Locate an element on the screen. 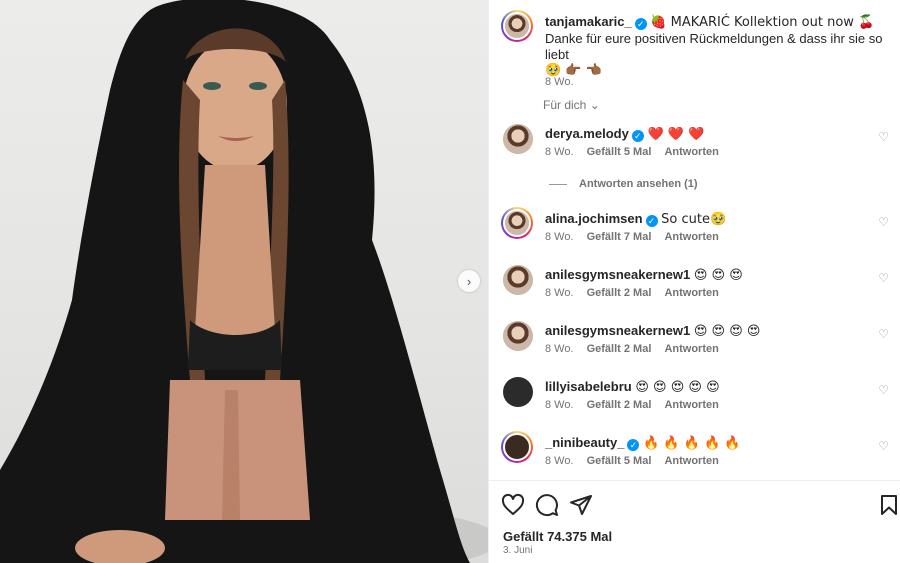  author-username: tanjamakaric_ is located at coordinates (588, 21).